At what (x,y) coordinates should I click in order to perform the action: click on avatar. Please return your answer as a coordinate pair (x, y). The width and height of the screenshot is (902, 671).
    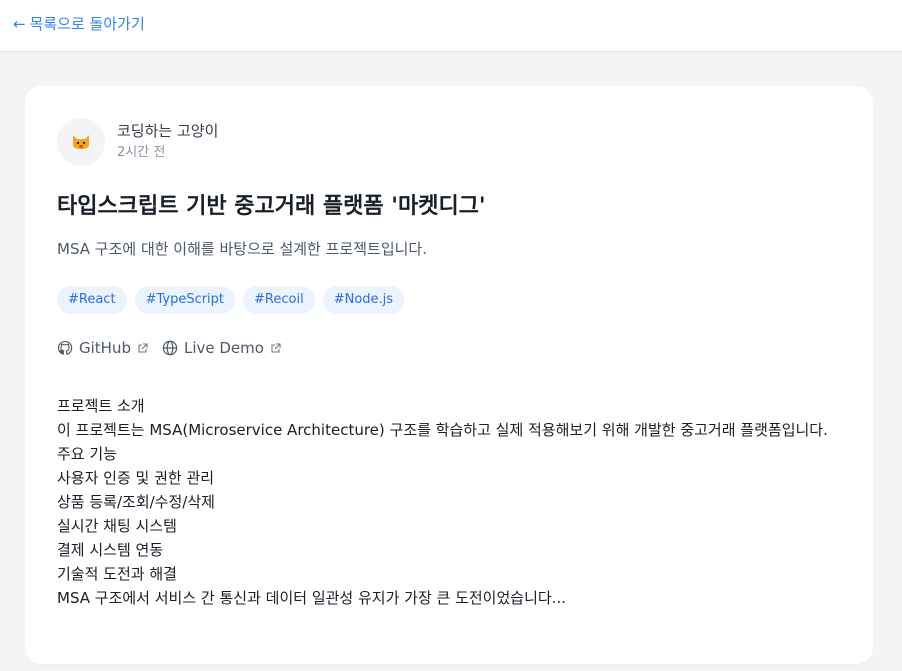
    Looking at the image, I should click on (81, 142).